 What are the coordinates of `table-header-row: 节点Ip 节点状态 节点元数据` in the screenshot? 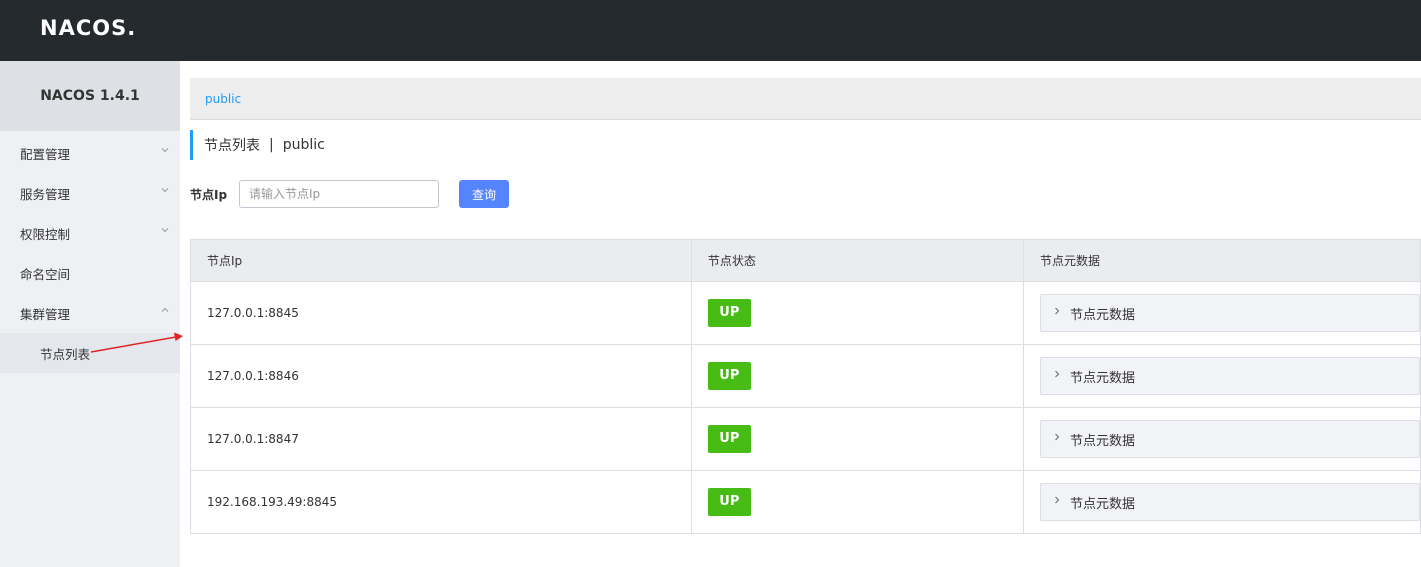 It's located at (805, 260).